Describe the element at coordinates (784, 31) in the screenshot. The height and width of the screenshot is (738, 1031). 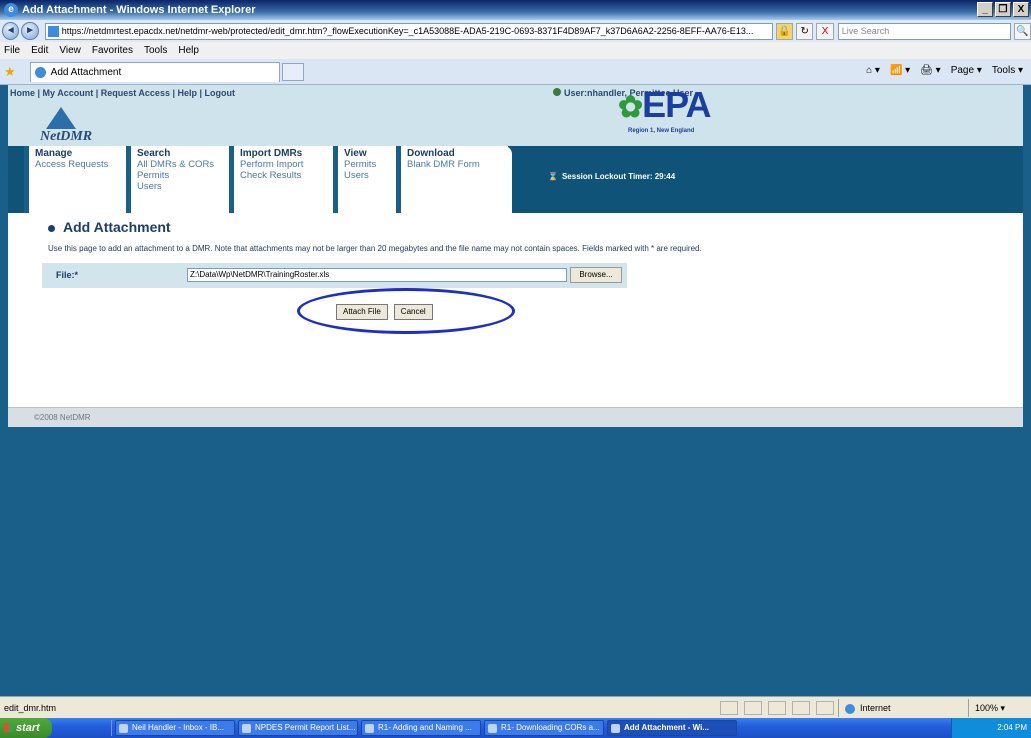
I see `lock-icon: 🔒` at that location.